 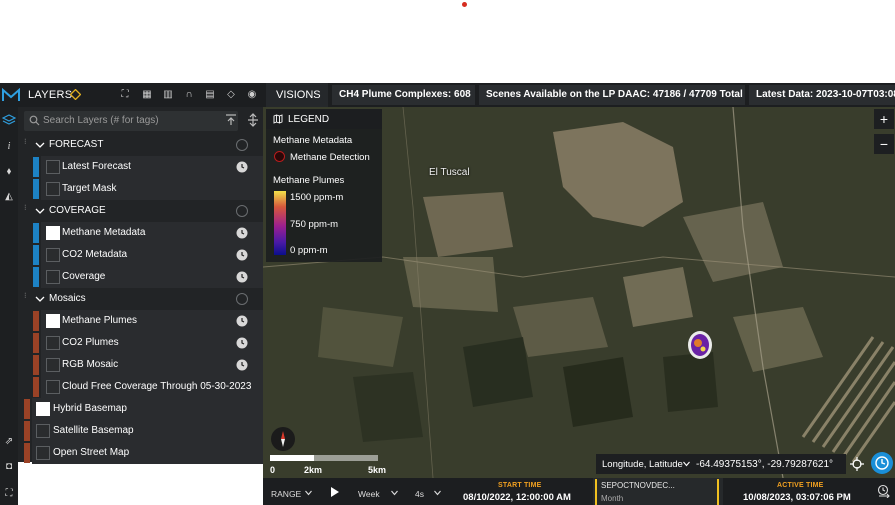 What do you see at coordinates (231, 120) in the screenshot?
I see `collapse-all-icon` at bounding box center [231, 120].